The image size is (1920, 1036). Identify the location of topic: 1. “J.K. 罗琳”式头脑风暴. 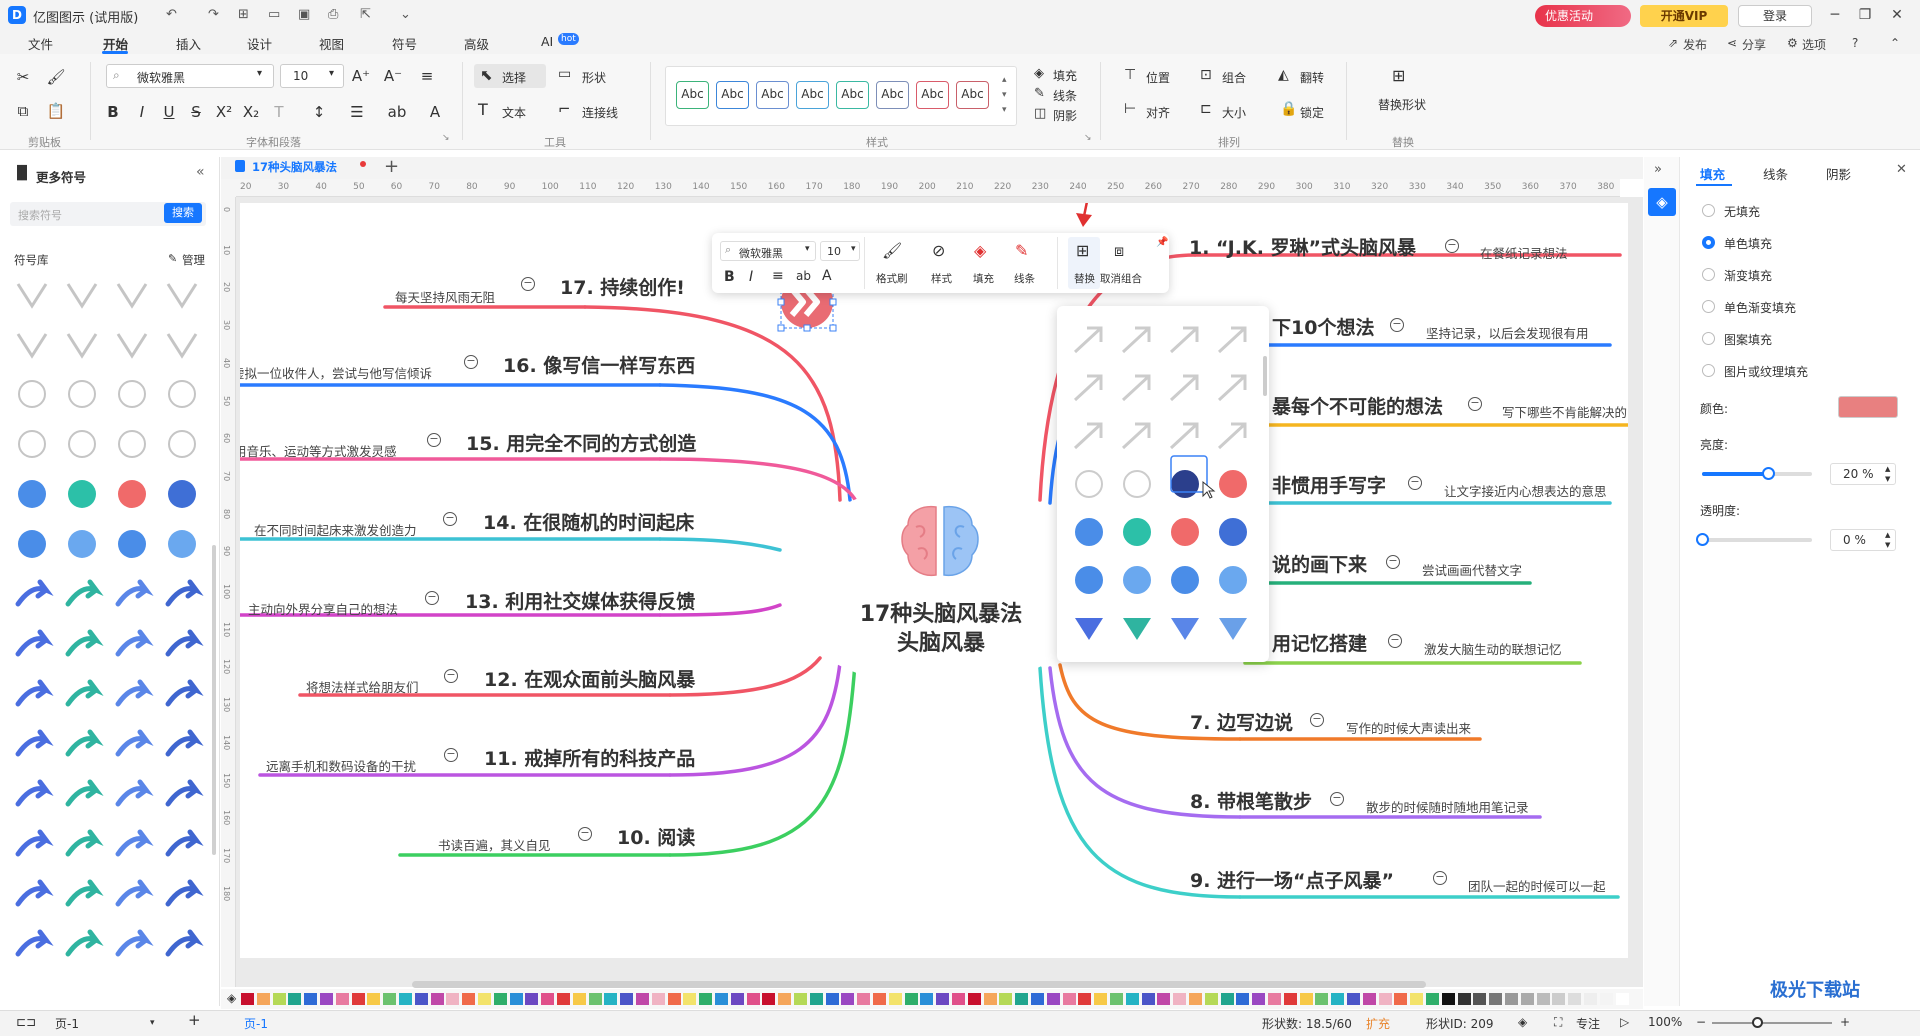
(1302, 246).